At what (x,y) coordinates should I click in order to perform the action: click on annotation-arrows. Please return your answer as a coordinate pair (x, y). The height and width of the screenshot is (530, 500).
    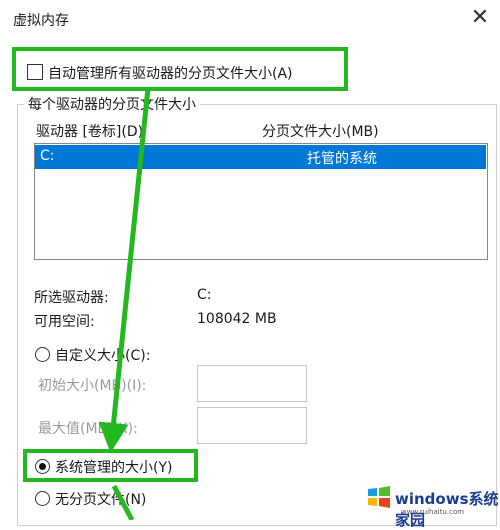
    Looking at the image, I should click on (124, 303).